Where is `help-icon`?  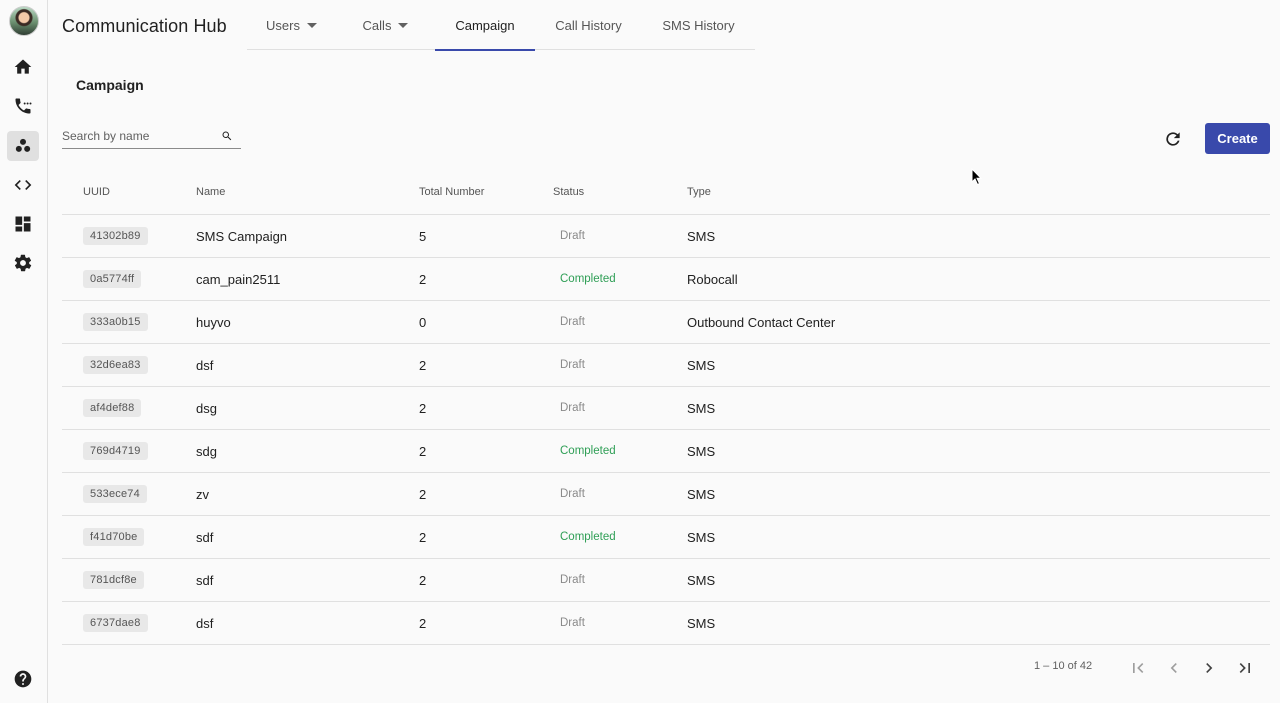 help-icon is located at coordinates (23, 679).